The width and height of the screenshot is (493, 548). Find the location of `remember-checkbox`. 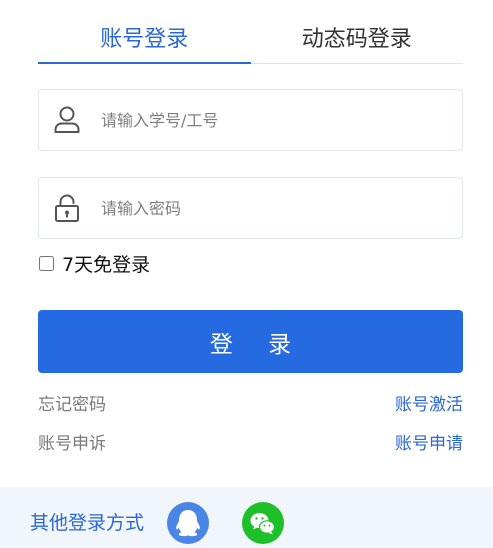

remember-checkbox is located at coordinates (46, 263).